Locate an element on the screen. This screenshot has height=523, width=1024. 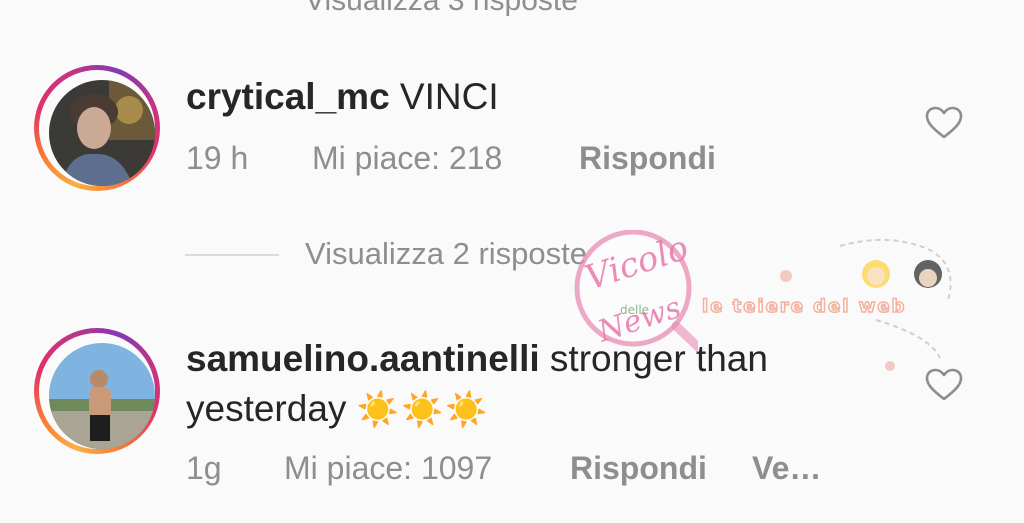
vicolo-watermark: Vicolo delle News is located at coordinates (625, 299).